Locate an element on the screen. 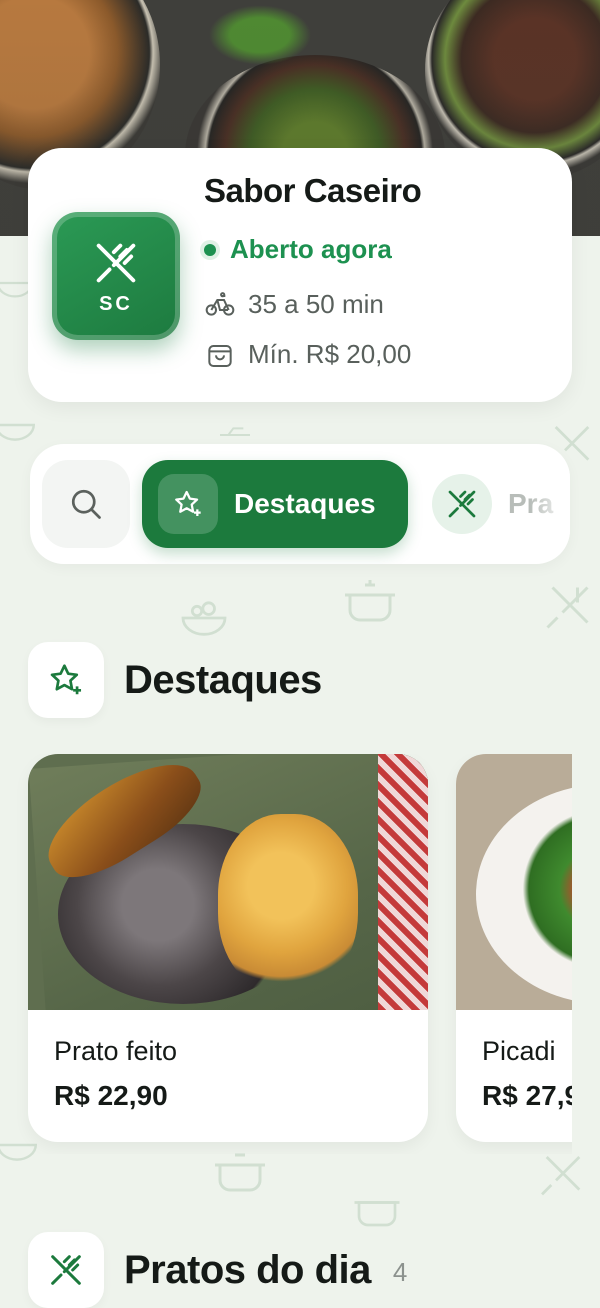  product-name: Picadi is located at coordinates (519, 1051).